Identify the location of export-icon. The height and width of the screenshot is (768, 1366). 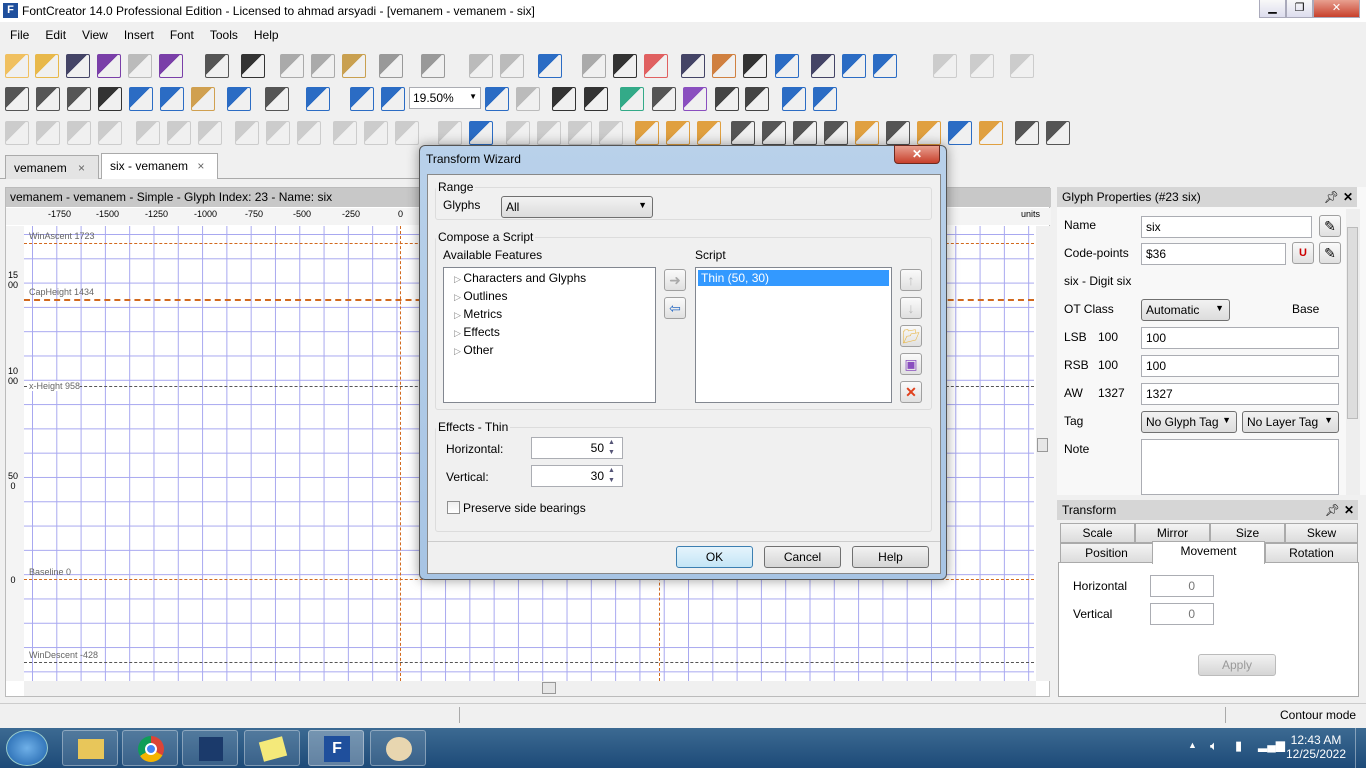
(982, 66).